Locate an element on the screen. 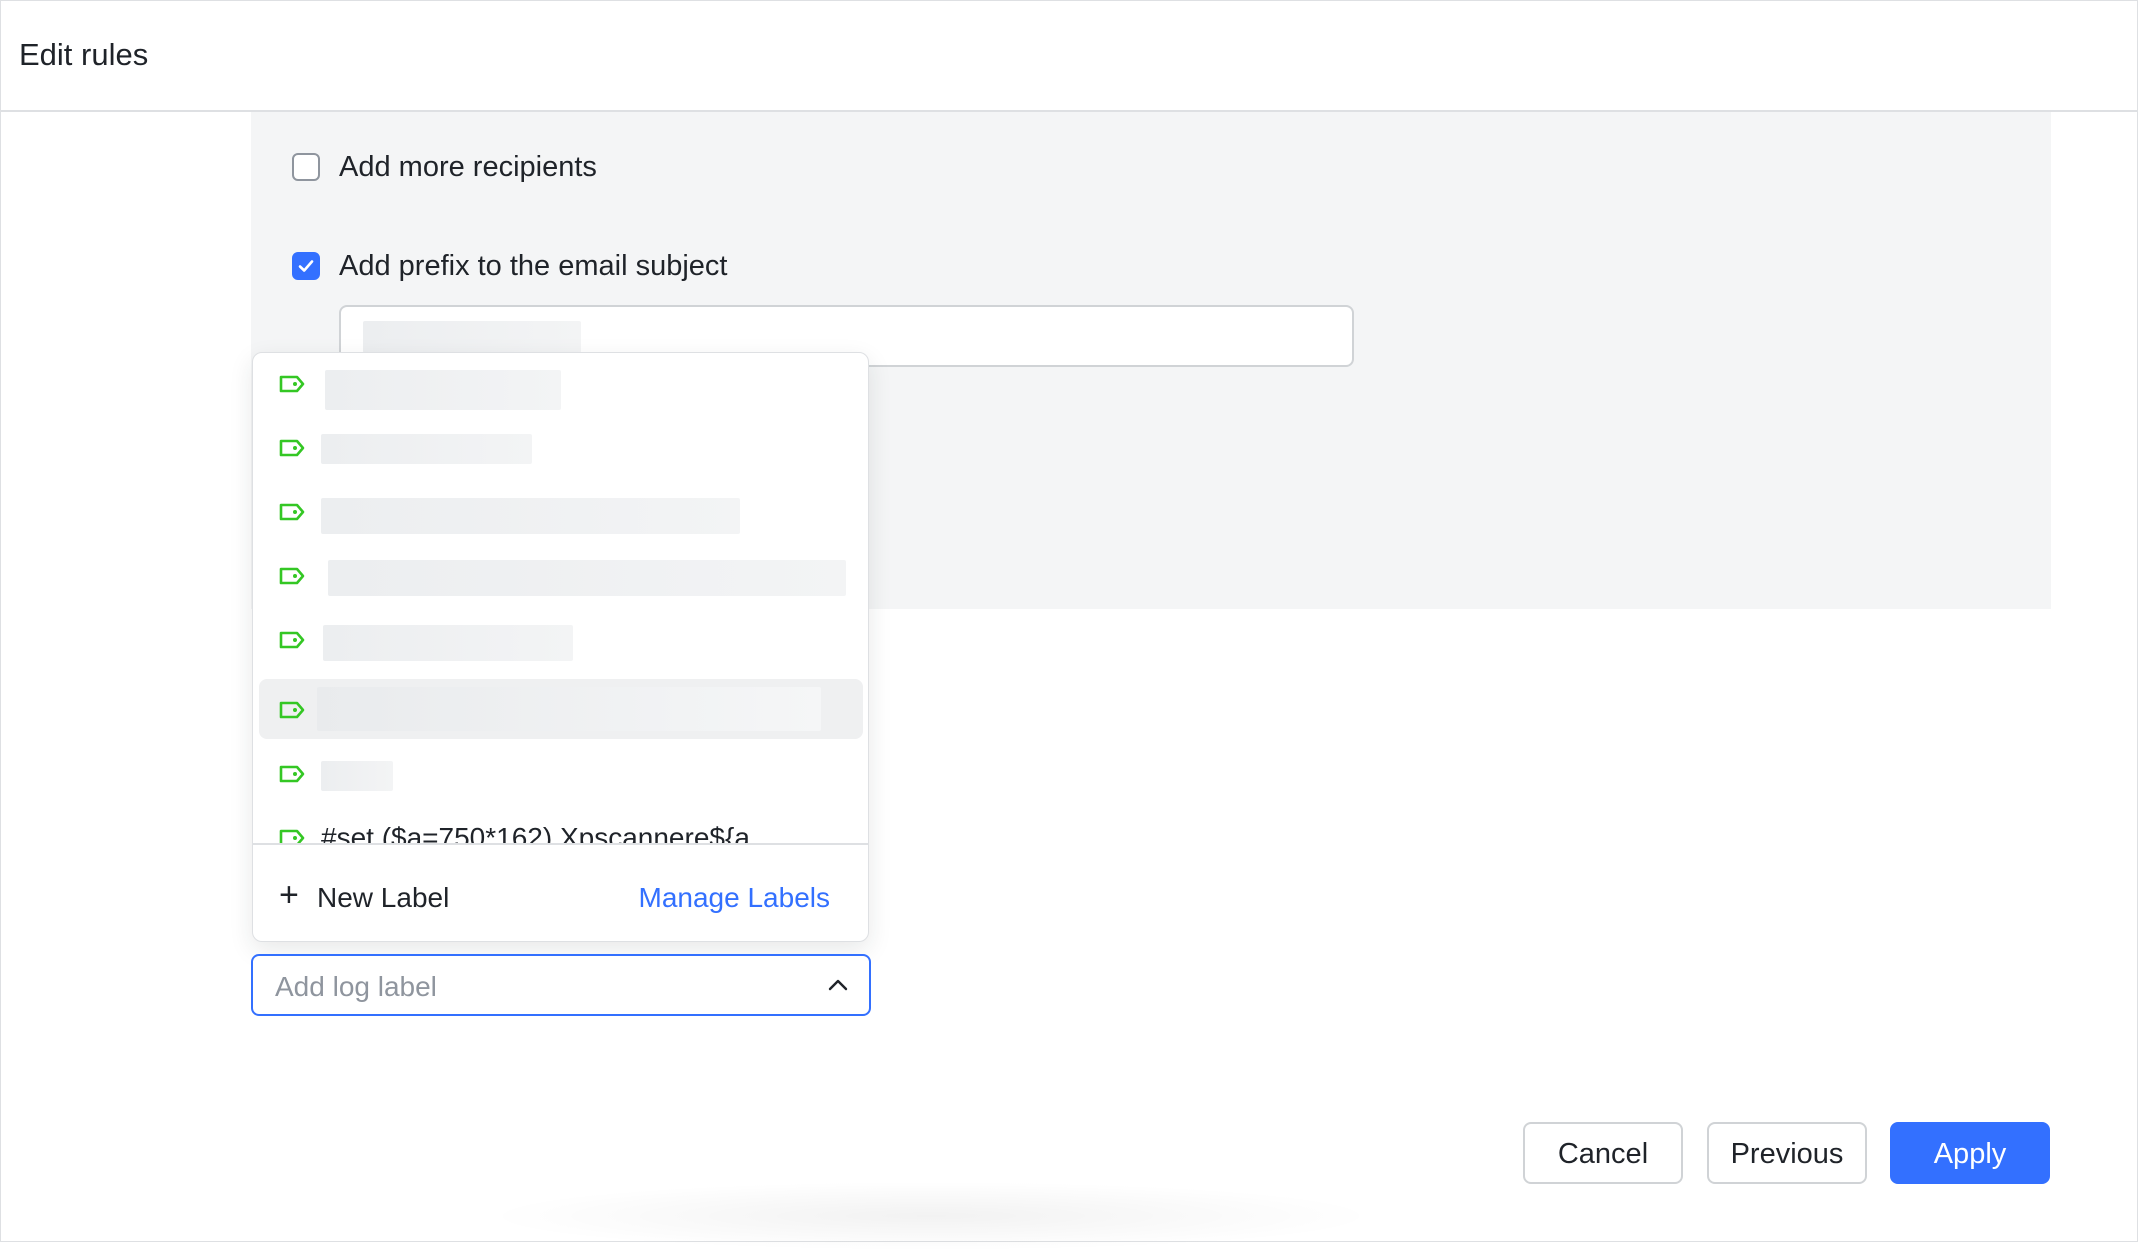  redacted-prefix-value is located at coordinates (472, 337).